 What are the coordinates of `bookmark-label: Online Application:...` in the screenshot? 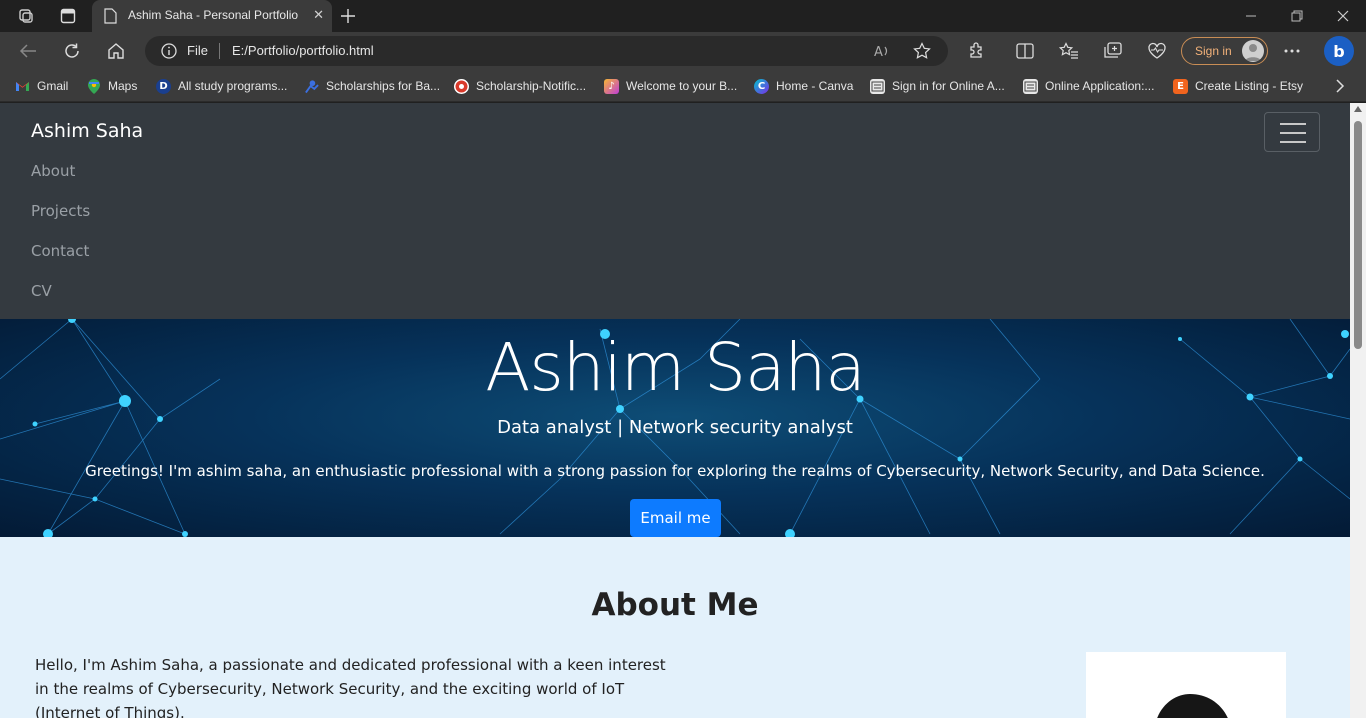 It's located at (1100, 86).